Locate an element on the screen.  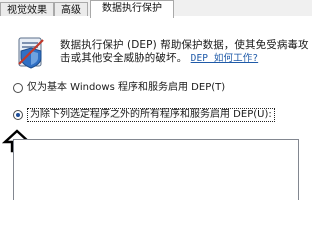
radio-essential-programs is located at coordinates (18, 88).